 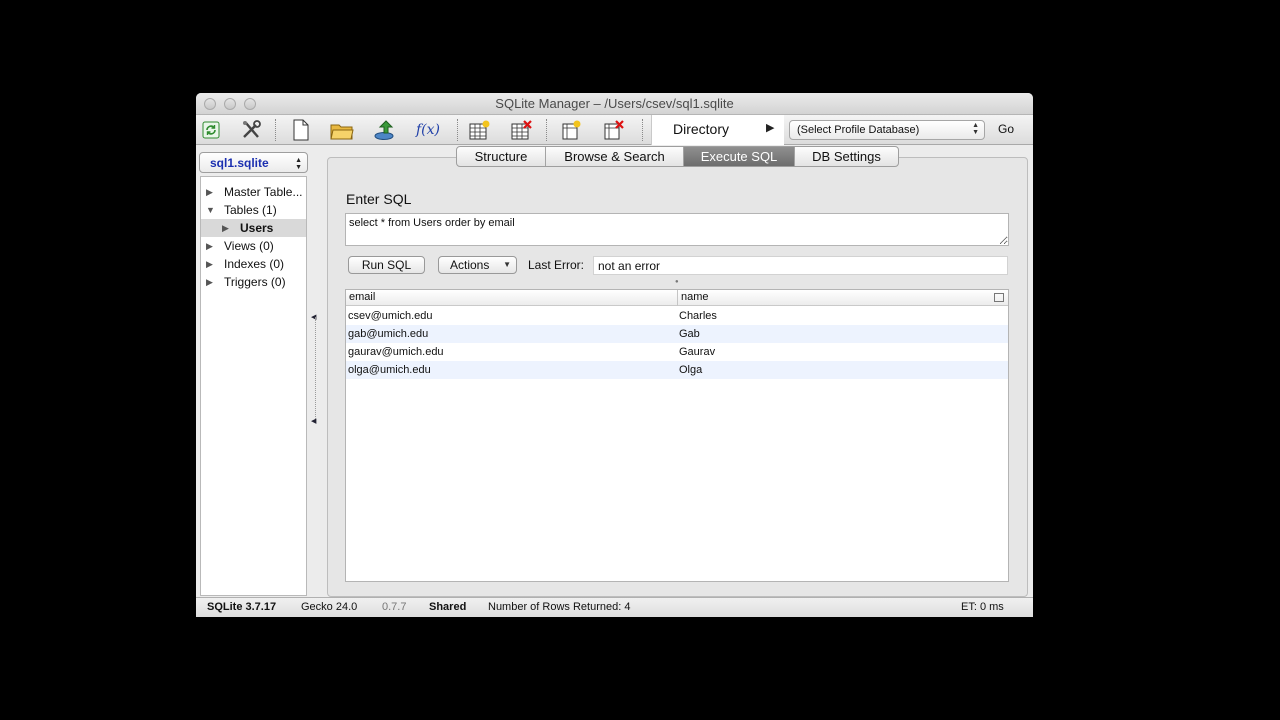 What do you see at coordinates (695, 297) in the screenshot?
I see `column-header-name: name` at bounding box center [695, 297].